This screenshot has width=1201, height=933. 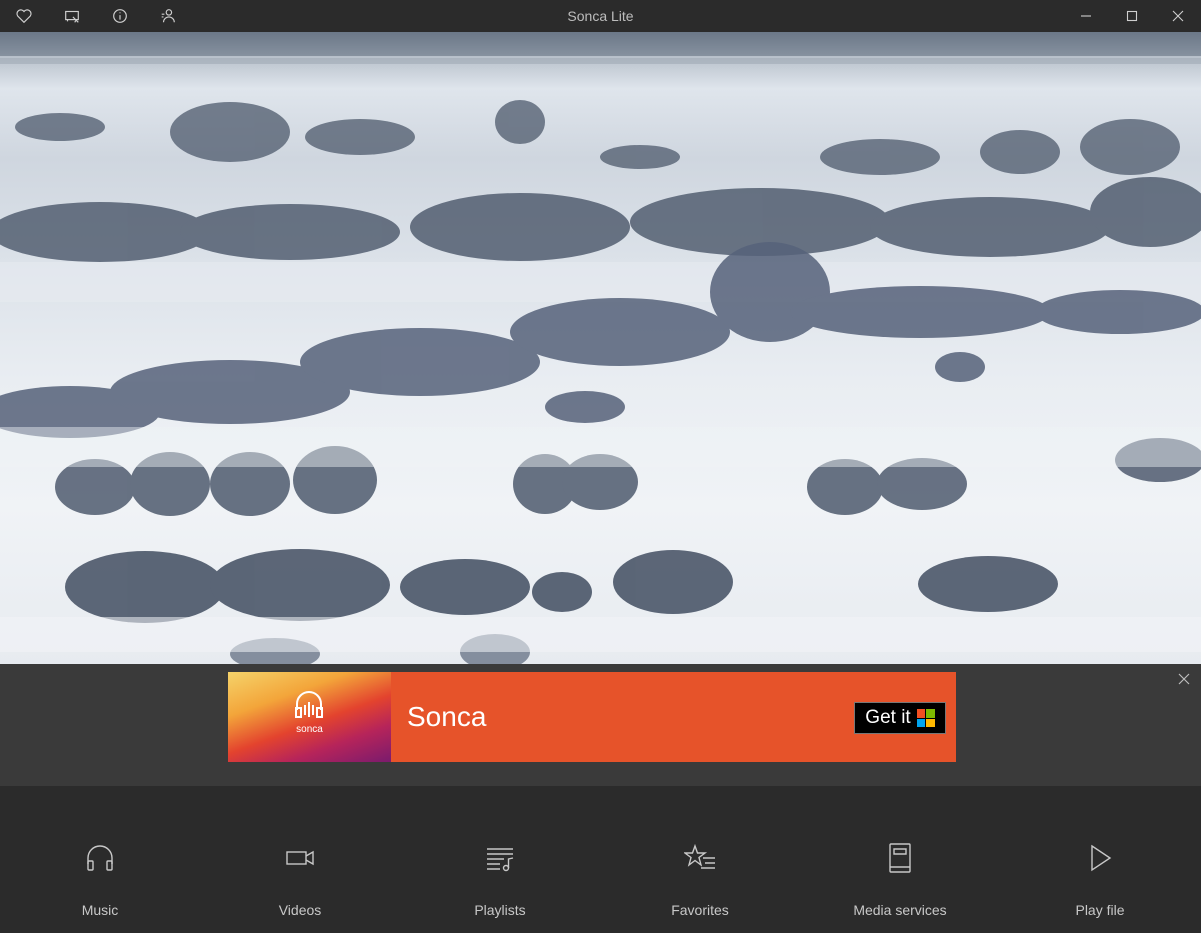 I want to click on ad-banner: sonca Sonca Get it, so click(x=592, y=717).